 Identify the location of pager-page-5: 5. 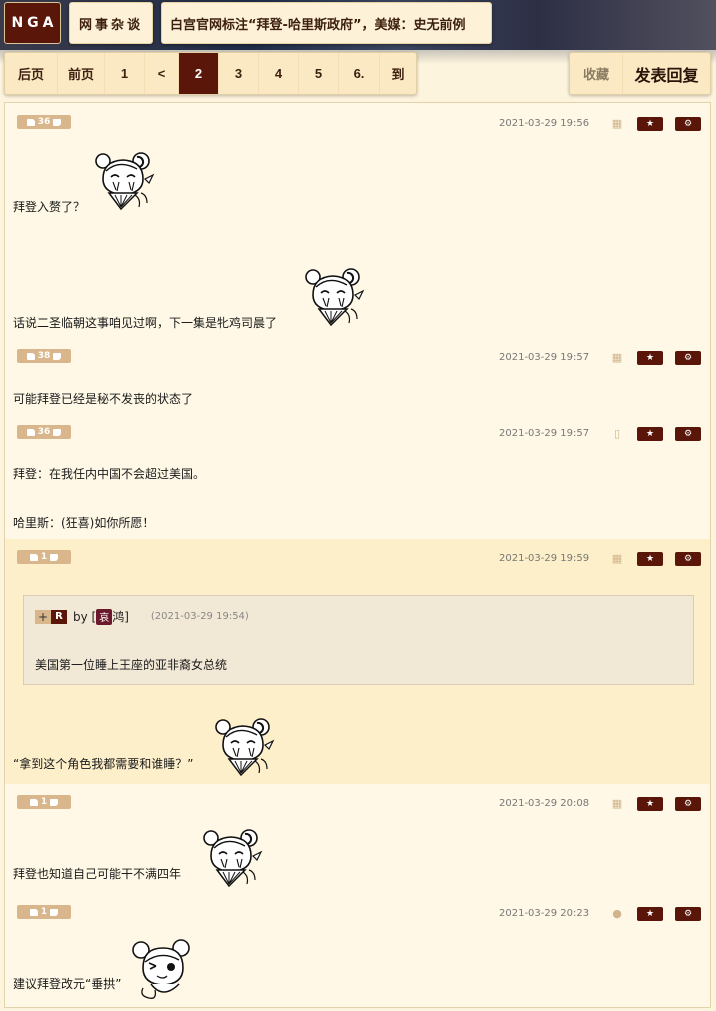
(319, 73).